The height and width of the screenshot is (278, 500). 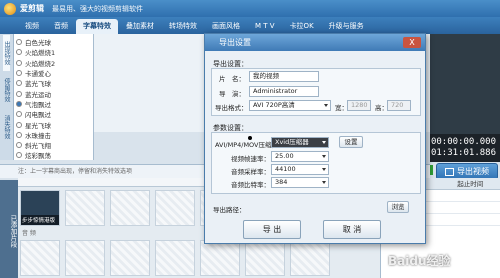 I want to click on cancel-button: 取 消, so click(x=352, y=229).